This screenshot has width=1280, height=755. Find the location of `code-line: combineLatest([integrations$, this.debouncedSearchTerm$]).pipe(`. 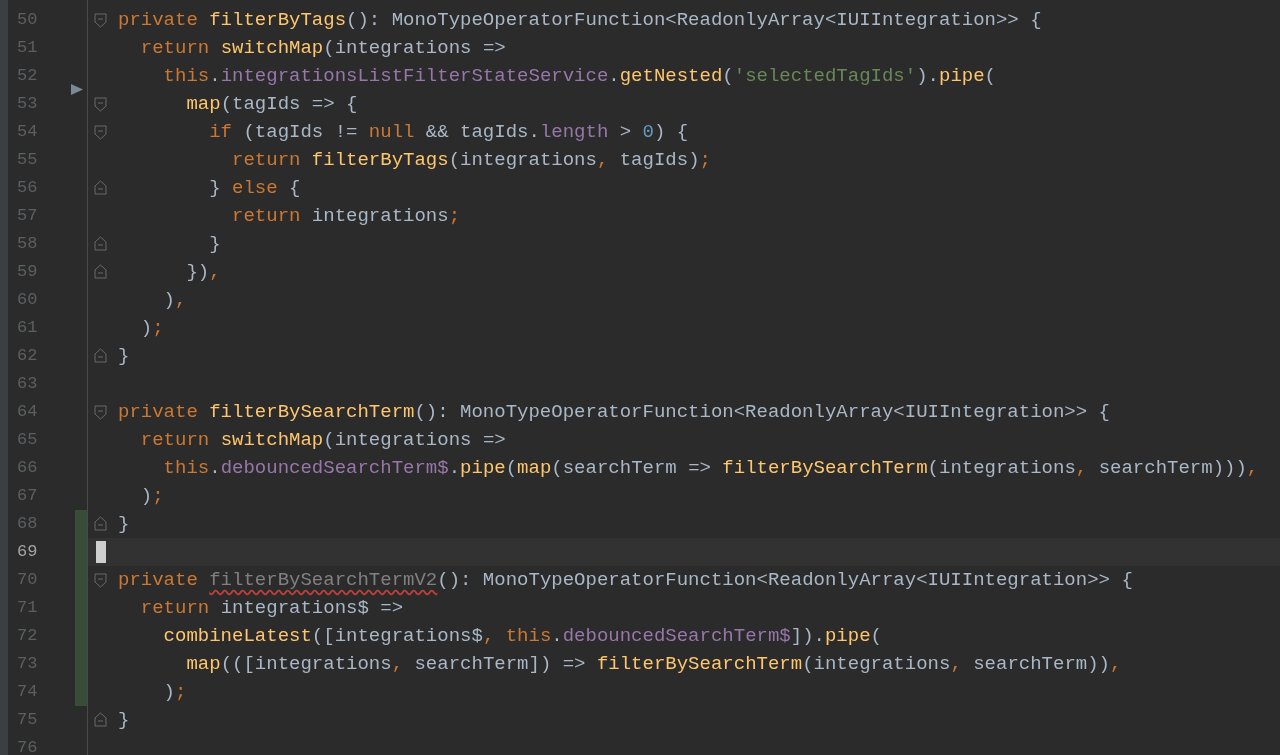

code-line: combineLatest([integrations$, this.debouncedSearchTerm$]).pipe( is located at coordinates (522, 636).